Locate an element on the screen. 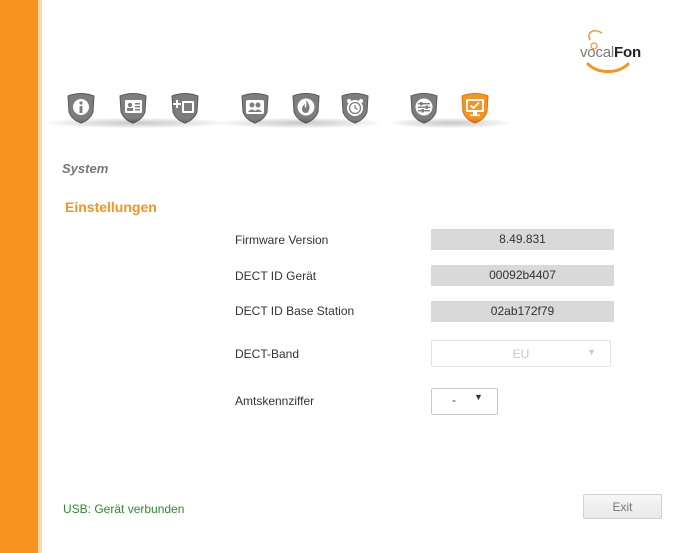  firmware-version-value: 8.49.831 is located at coordinates (522, 239).